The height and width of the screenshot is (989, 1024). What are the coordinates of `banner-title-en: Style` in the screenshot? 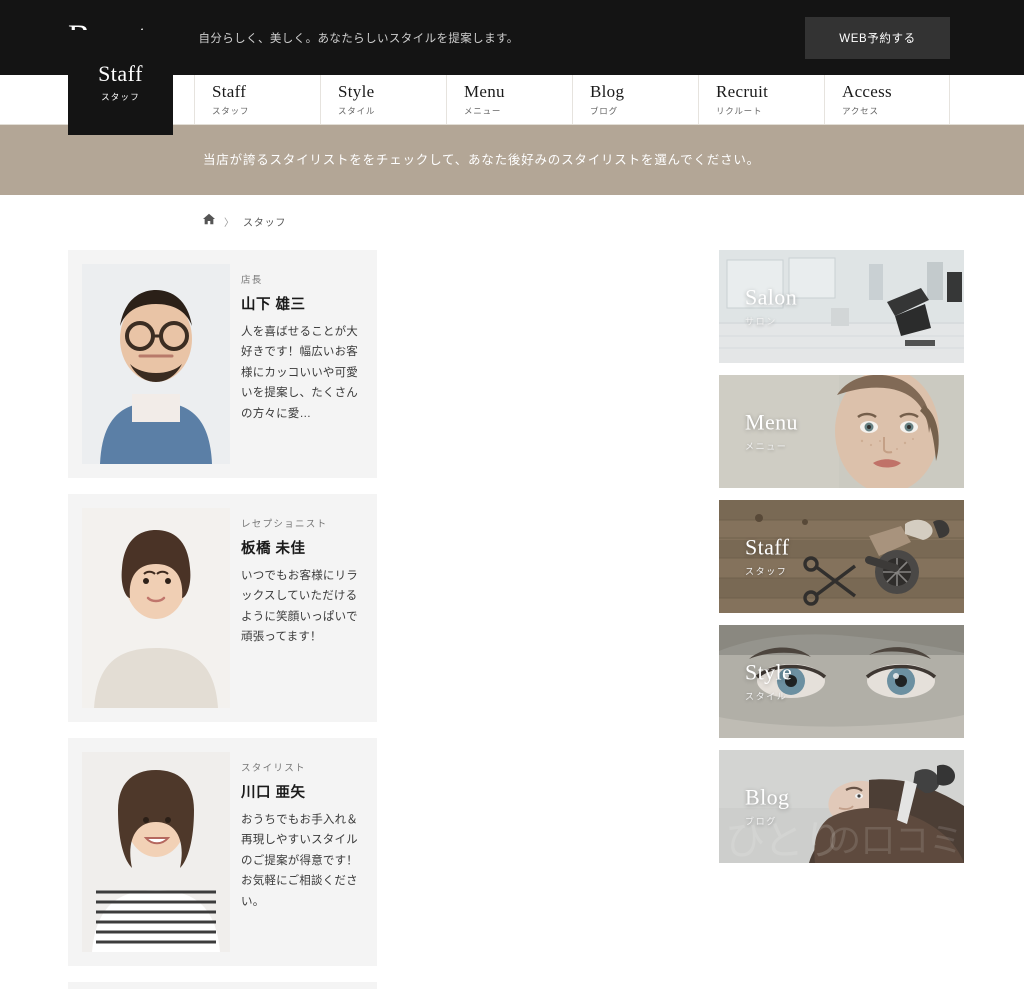 It's located at (769, 671).